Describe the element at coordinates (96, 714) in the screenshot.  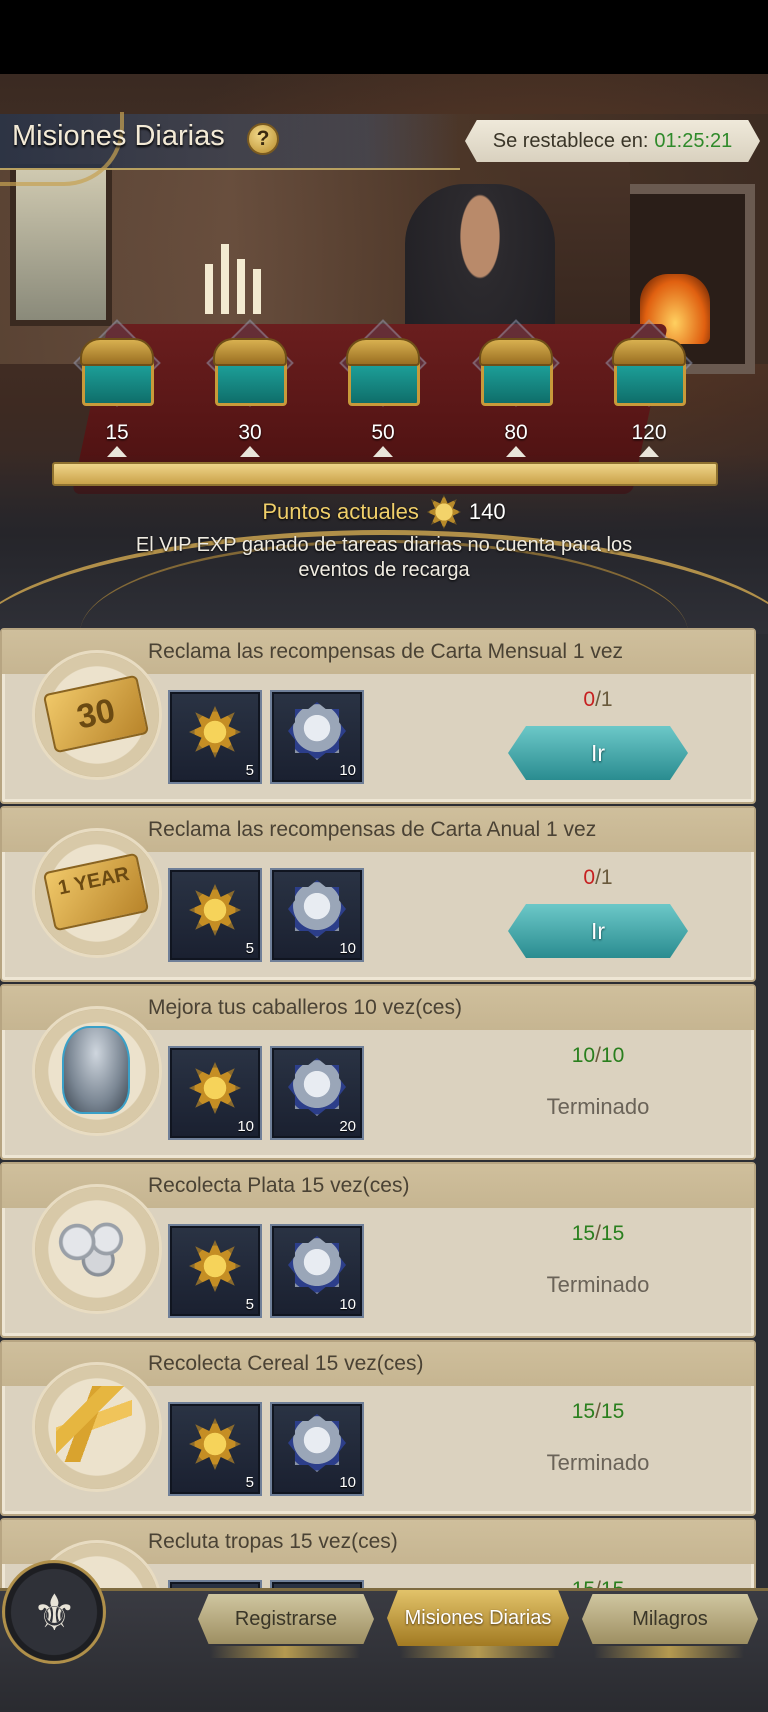
I see `monthly-card-icon: 30` at that location.